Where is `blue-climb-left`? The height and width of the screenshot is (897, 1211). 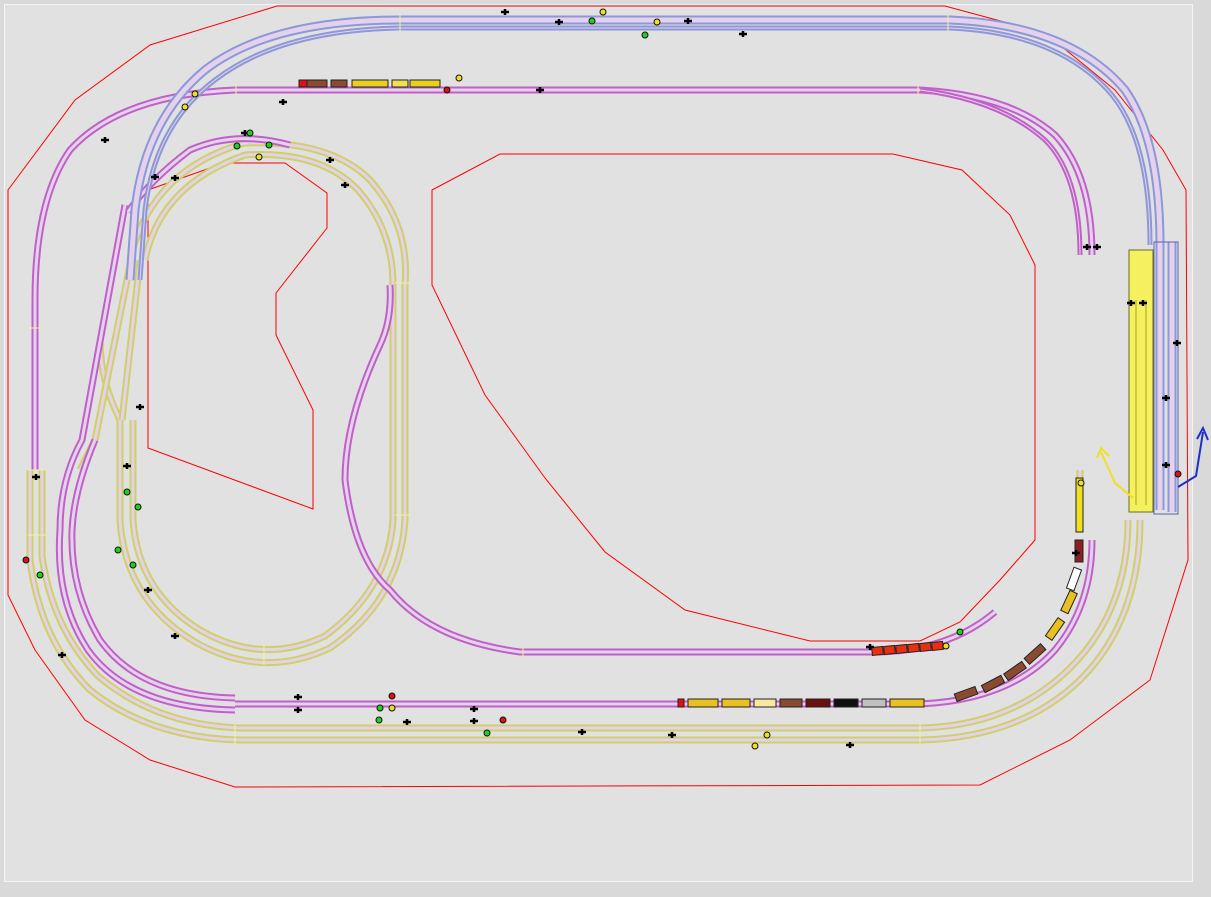 blue-climb-left is located at coordinates (263, 148).